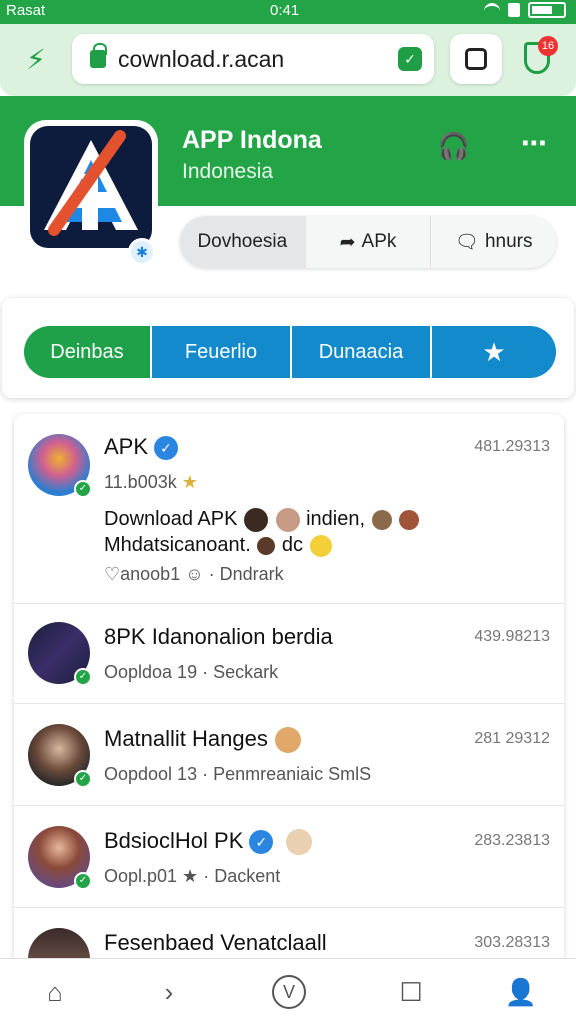  I want to click on app-logo-icon, so click(91, 183).